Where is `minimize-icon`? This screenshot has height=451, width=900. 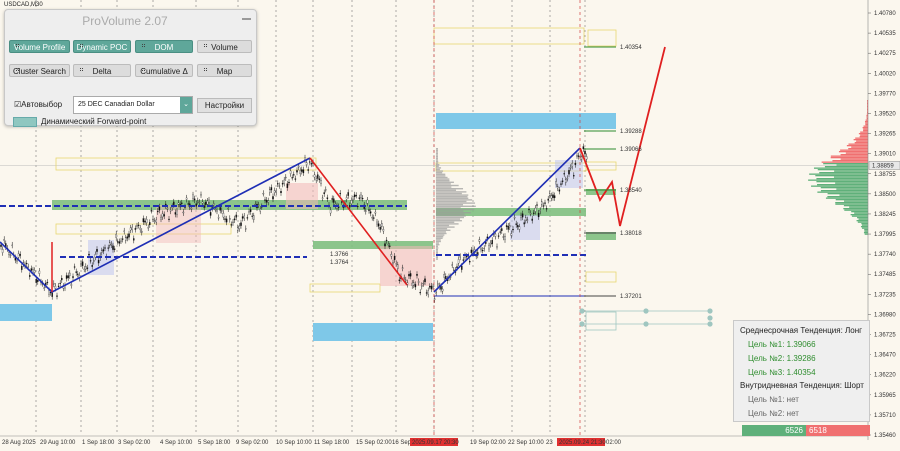
minimize-icon is located at coordinates (246, 19).